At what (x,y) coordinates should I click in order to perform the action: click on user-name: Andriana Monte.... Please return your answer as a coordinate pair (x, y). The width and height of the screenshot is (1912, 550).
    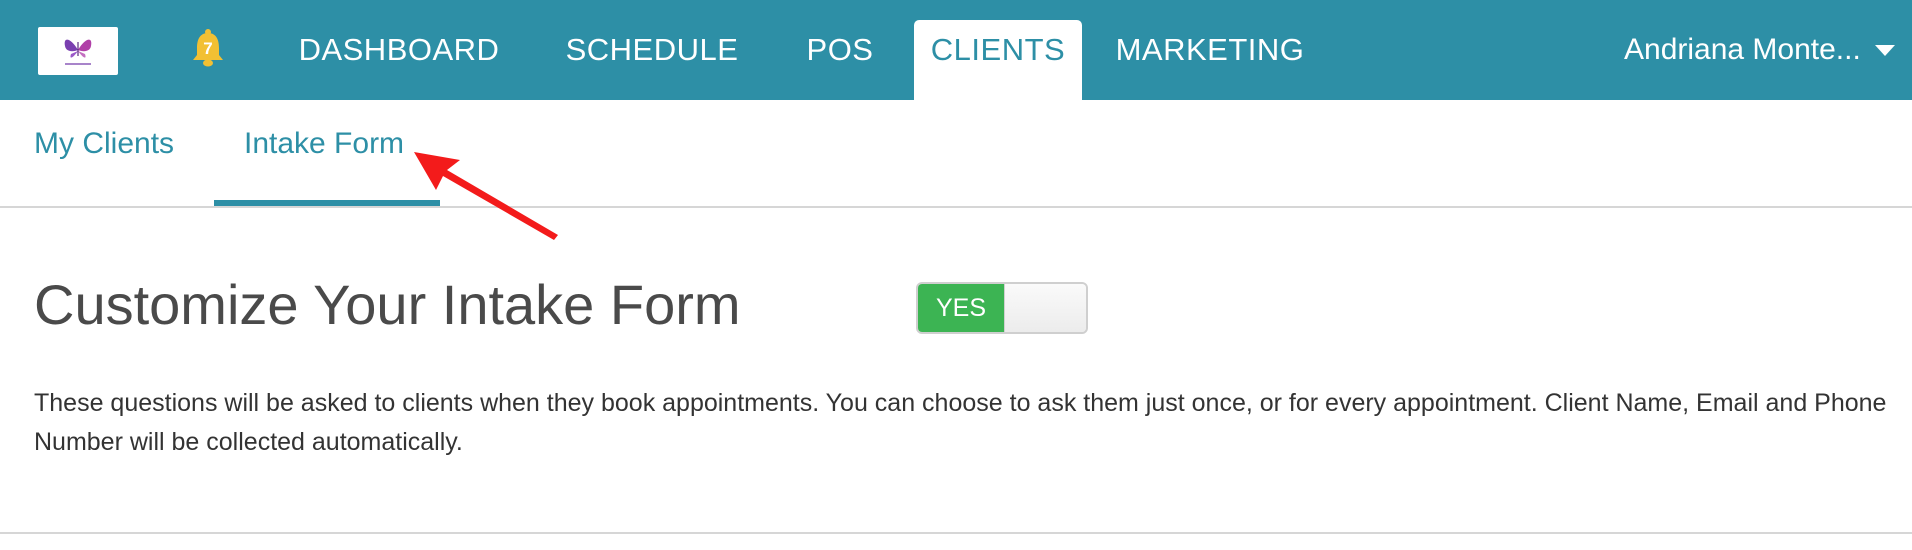
    Looking at the image, I should click on (1742, 49).